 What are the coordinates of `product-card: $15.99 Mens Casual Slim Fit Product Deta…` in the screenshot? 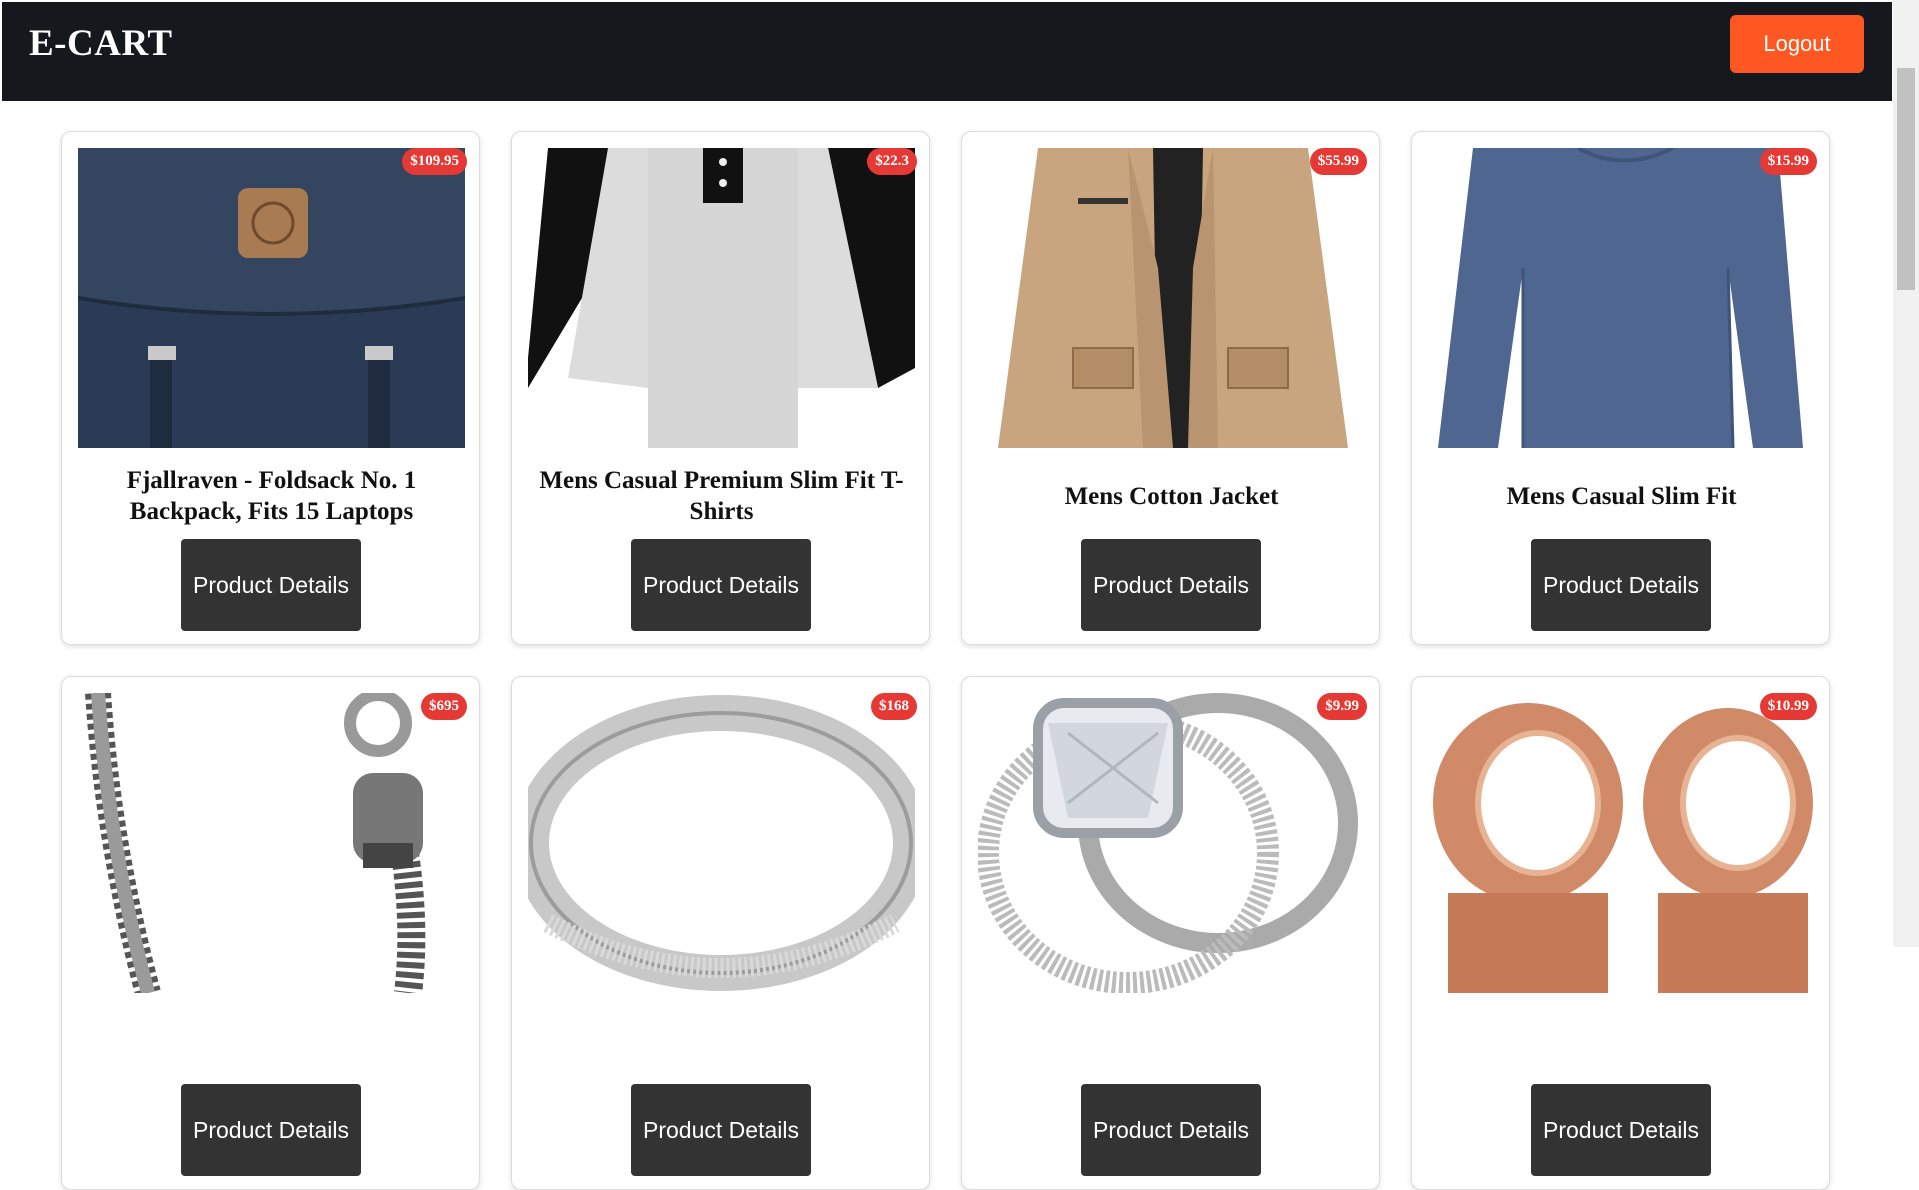 It's located at (1620, 388).